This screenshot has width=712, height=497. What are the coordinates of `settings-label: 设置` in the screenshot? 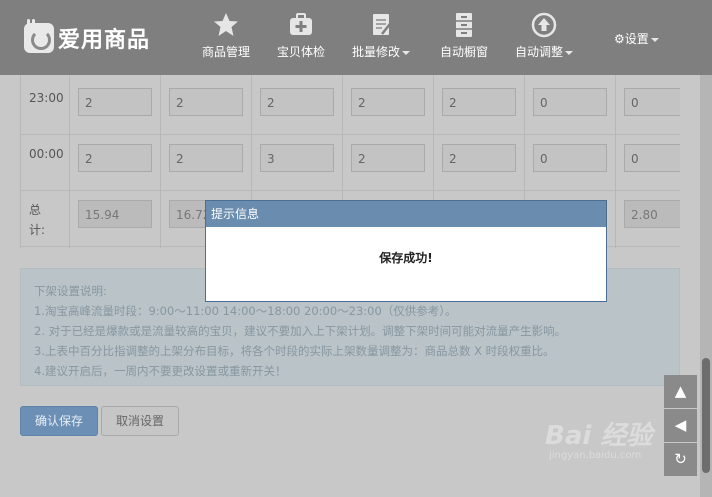 It's located at (636, 39).